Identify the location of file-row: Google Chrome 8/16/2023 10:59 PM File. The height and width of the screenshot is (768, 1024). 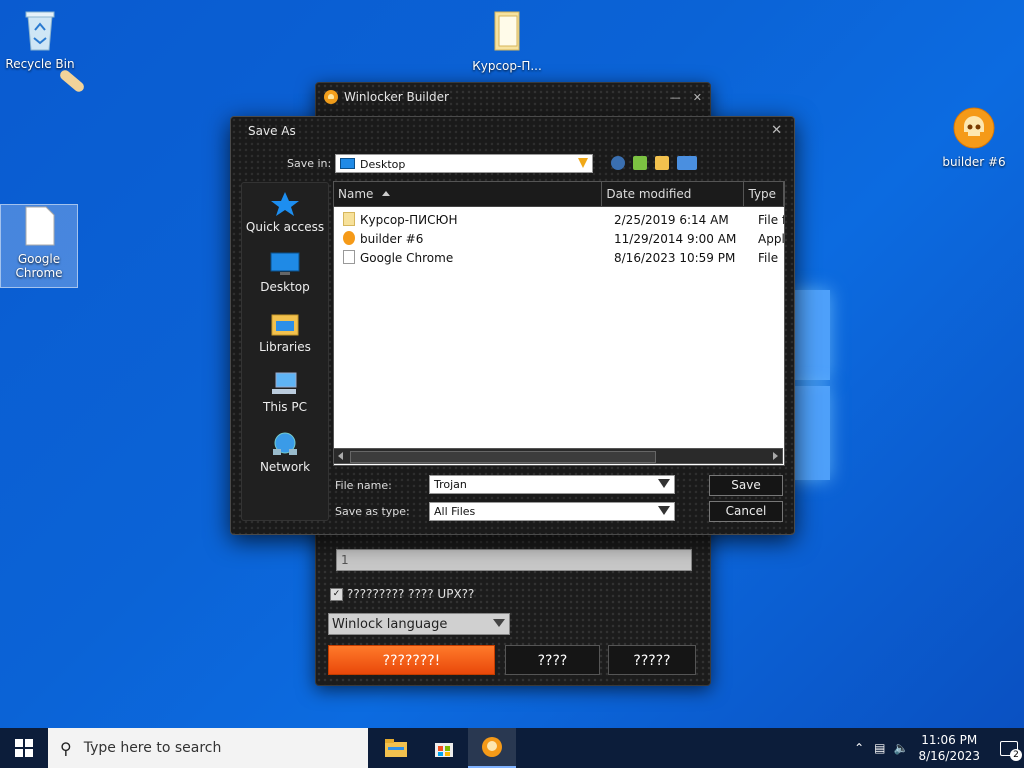
(559, 257).